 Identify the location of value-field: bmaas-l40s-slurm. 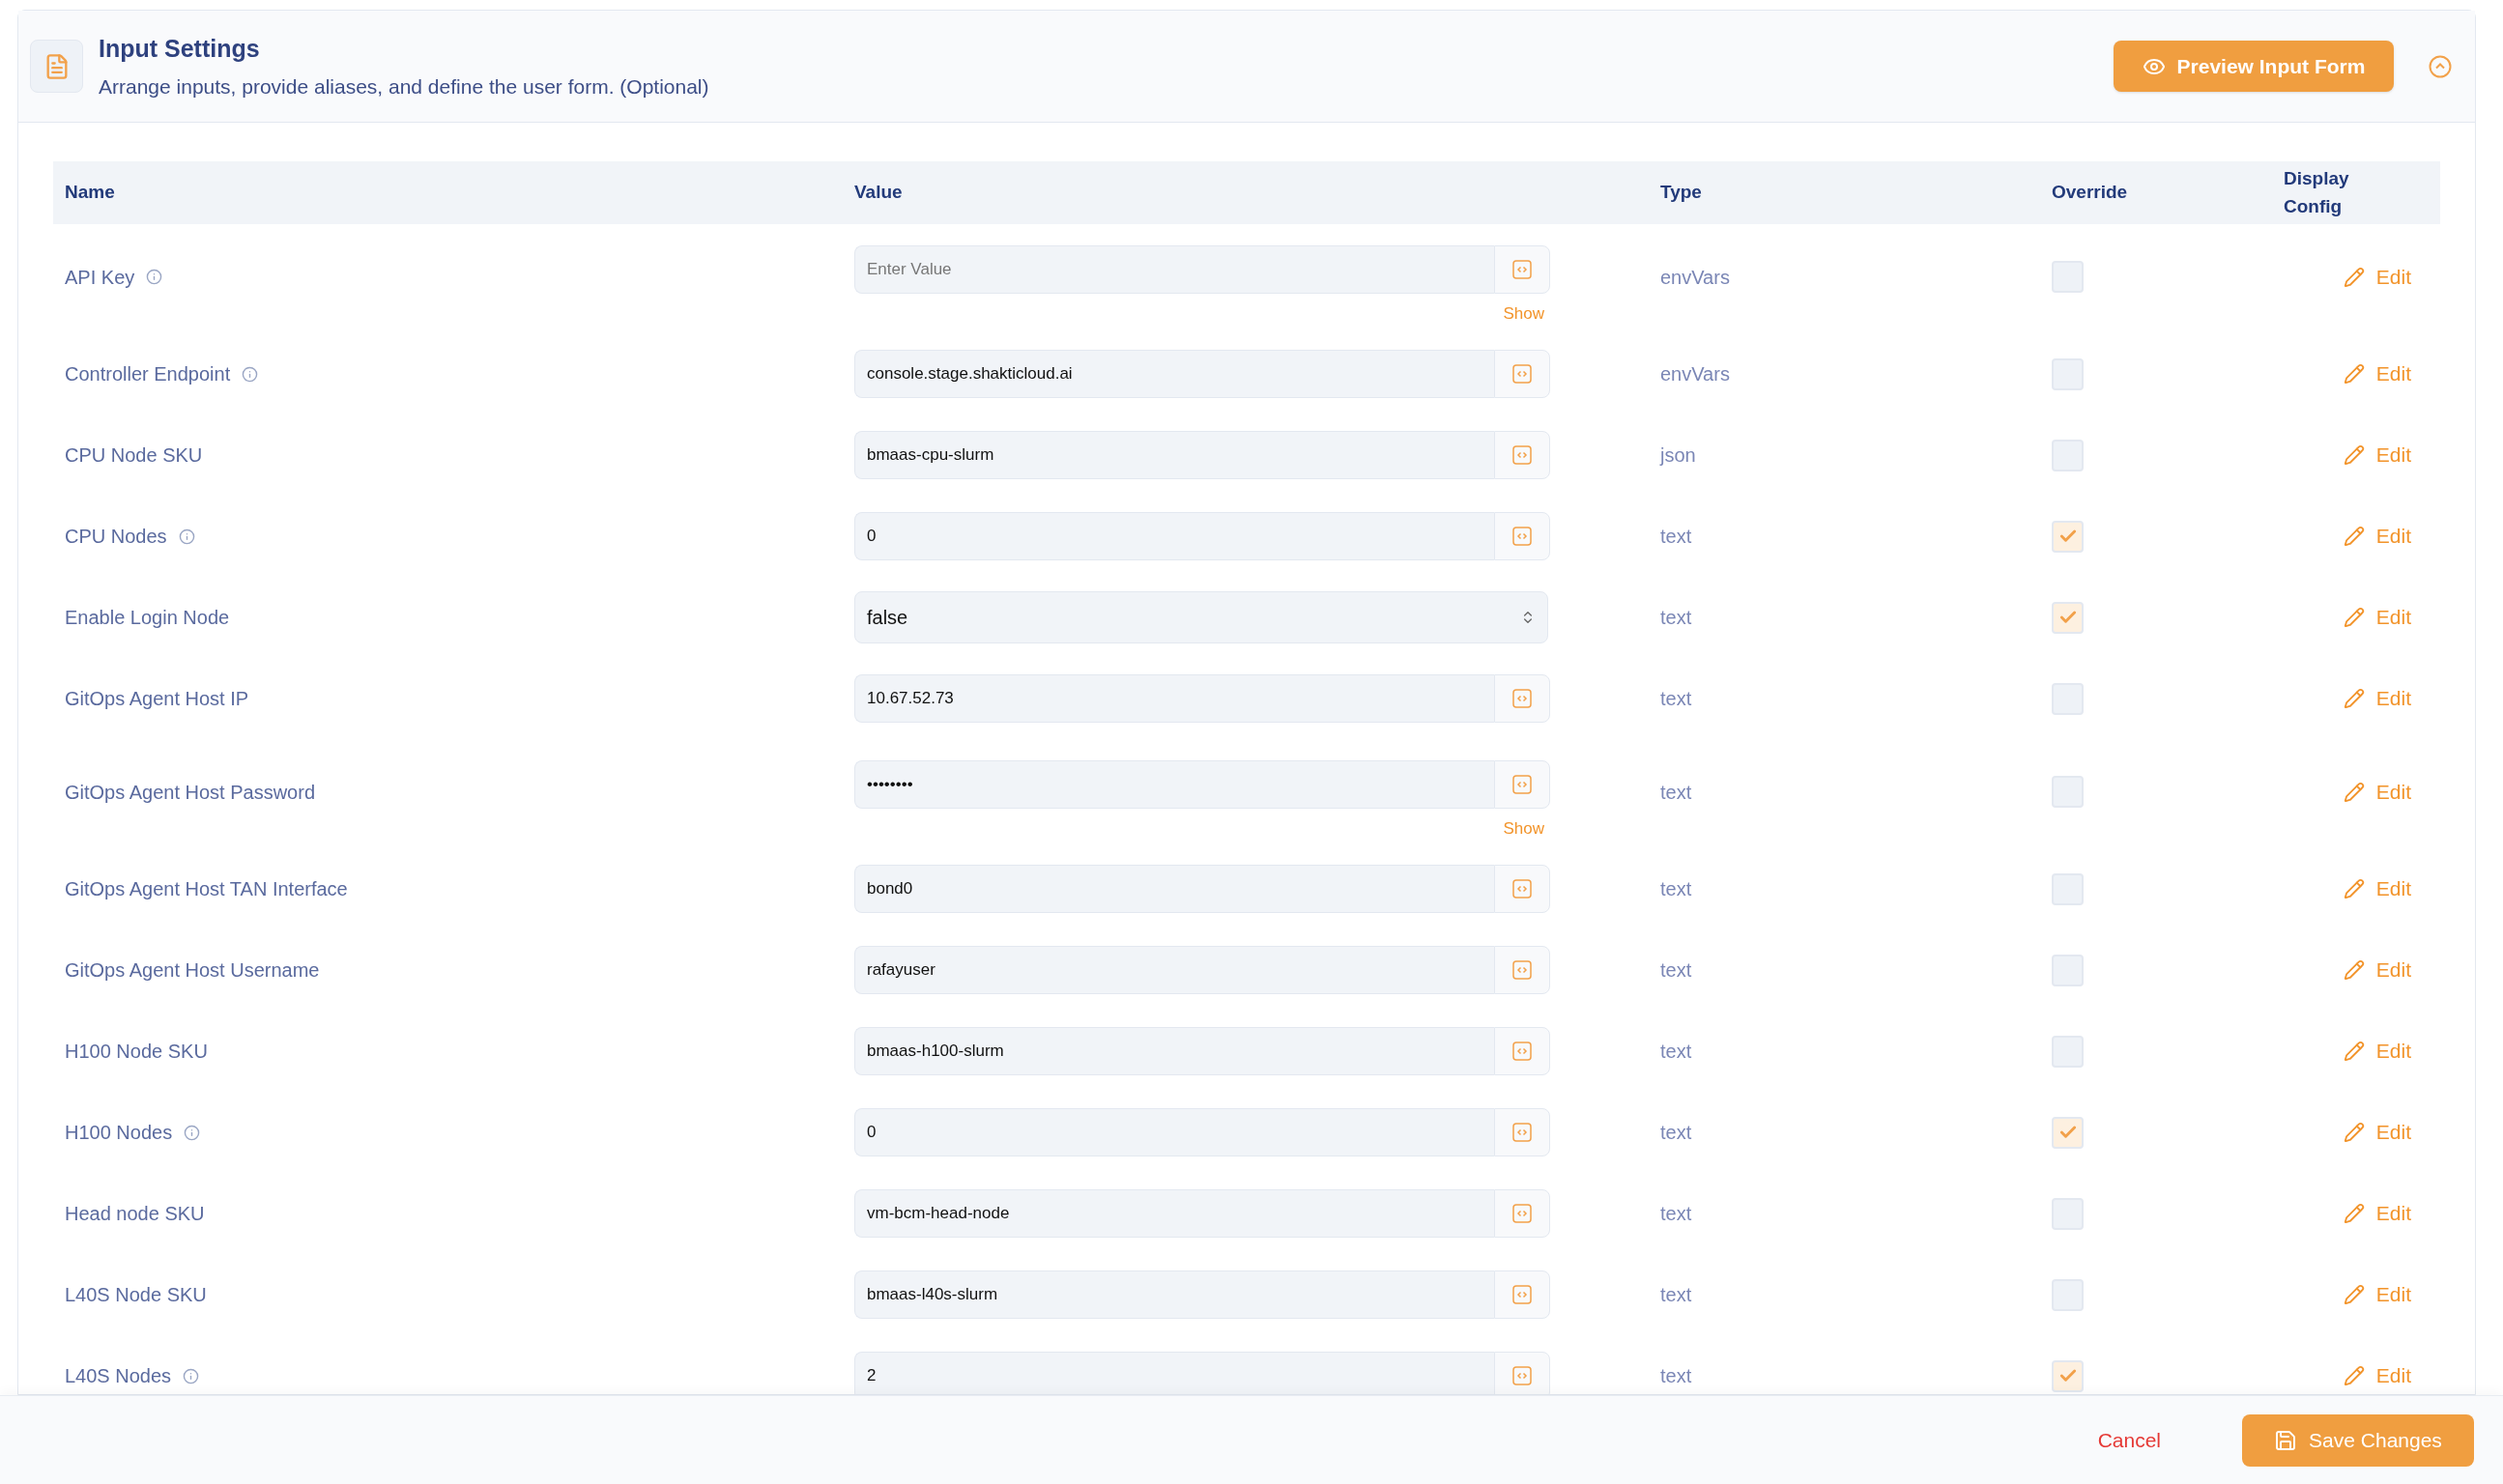
(1174, 1294).